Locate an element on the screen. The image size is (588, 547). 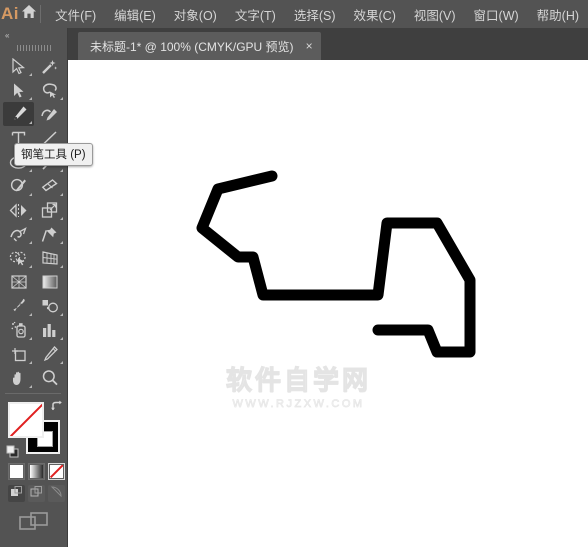
menu-object: 对象(O) is located at coordinates (195, 14).